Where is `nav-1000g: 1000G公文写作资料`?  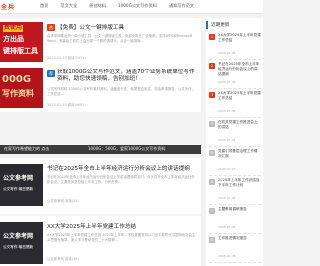 nav-1000g: 1000G公文写作资料 is located at coordinates (137, 6).